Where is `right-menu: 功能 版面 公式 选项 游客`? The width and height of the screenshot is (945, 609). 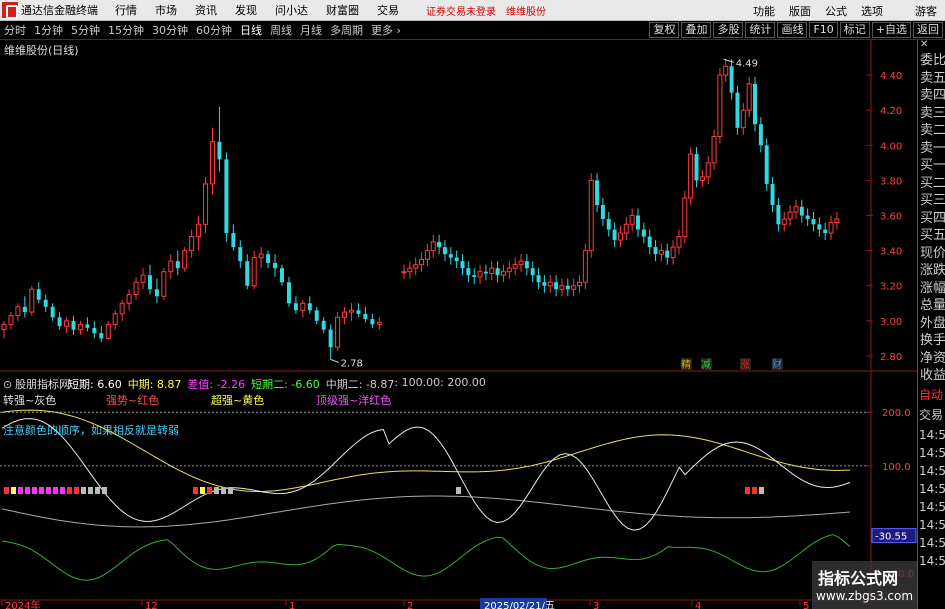 right-menu: 功能 版面 公式 选项 游客 is located at coordinates (845, 10).